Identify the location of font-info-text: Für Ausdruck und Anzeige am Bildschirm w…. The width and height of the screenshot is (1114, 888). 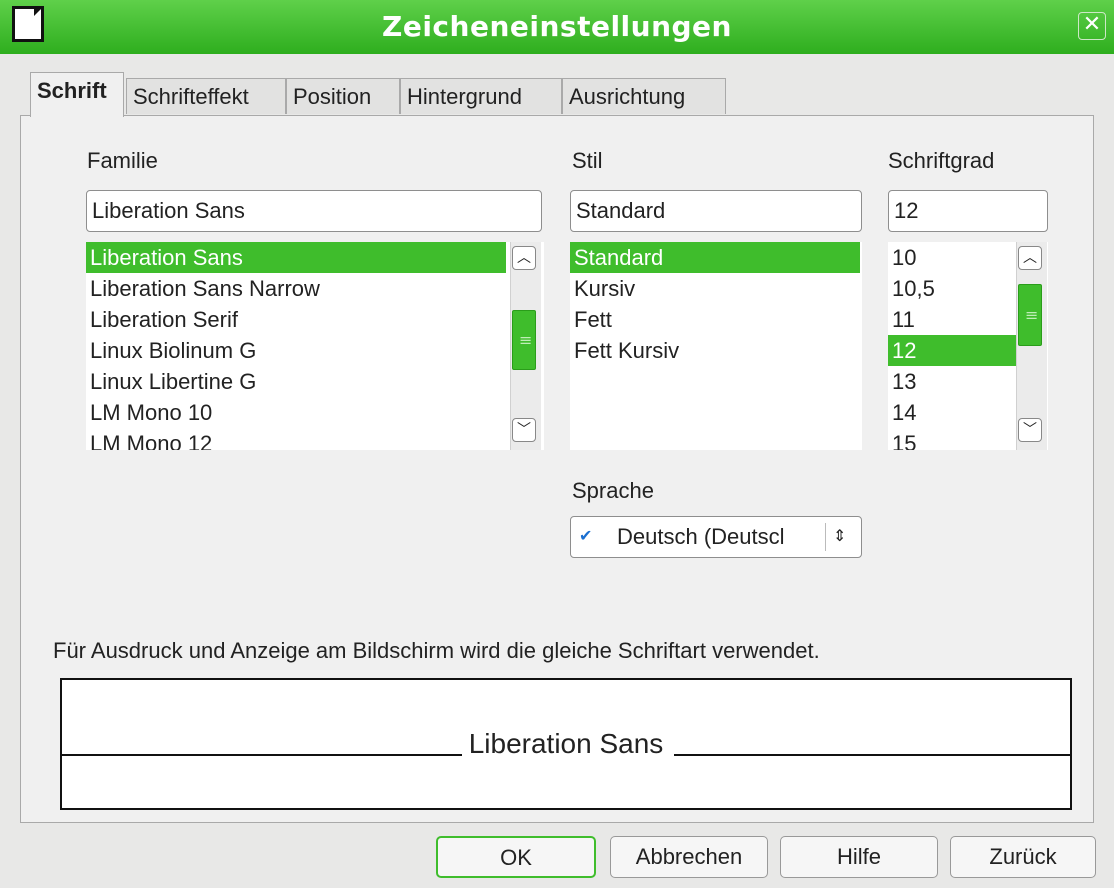
(436, 650).